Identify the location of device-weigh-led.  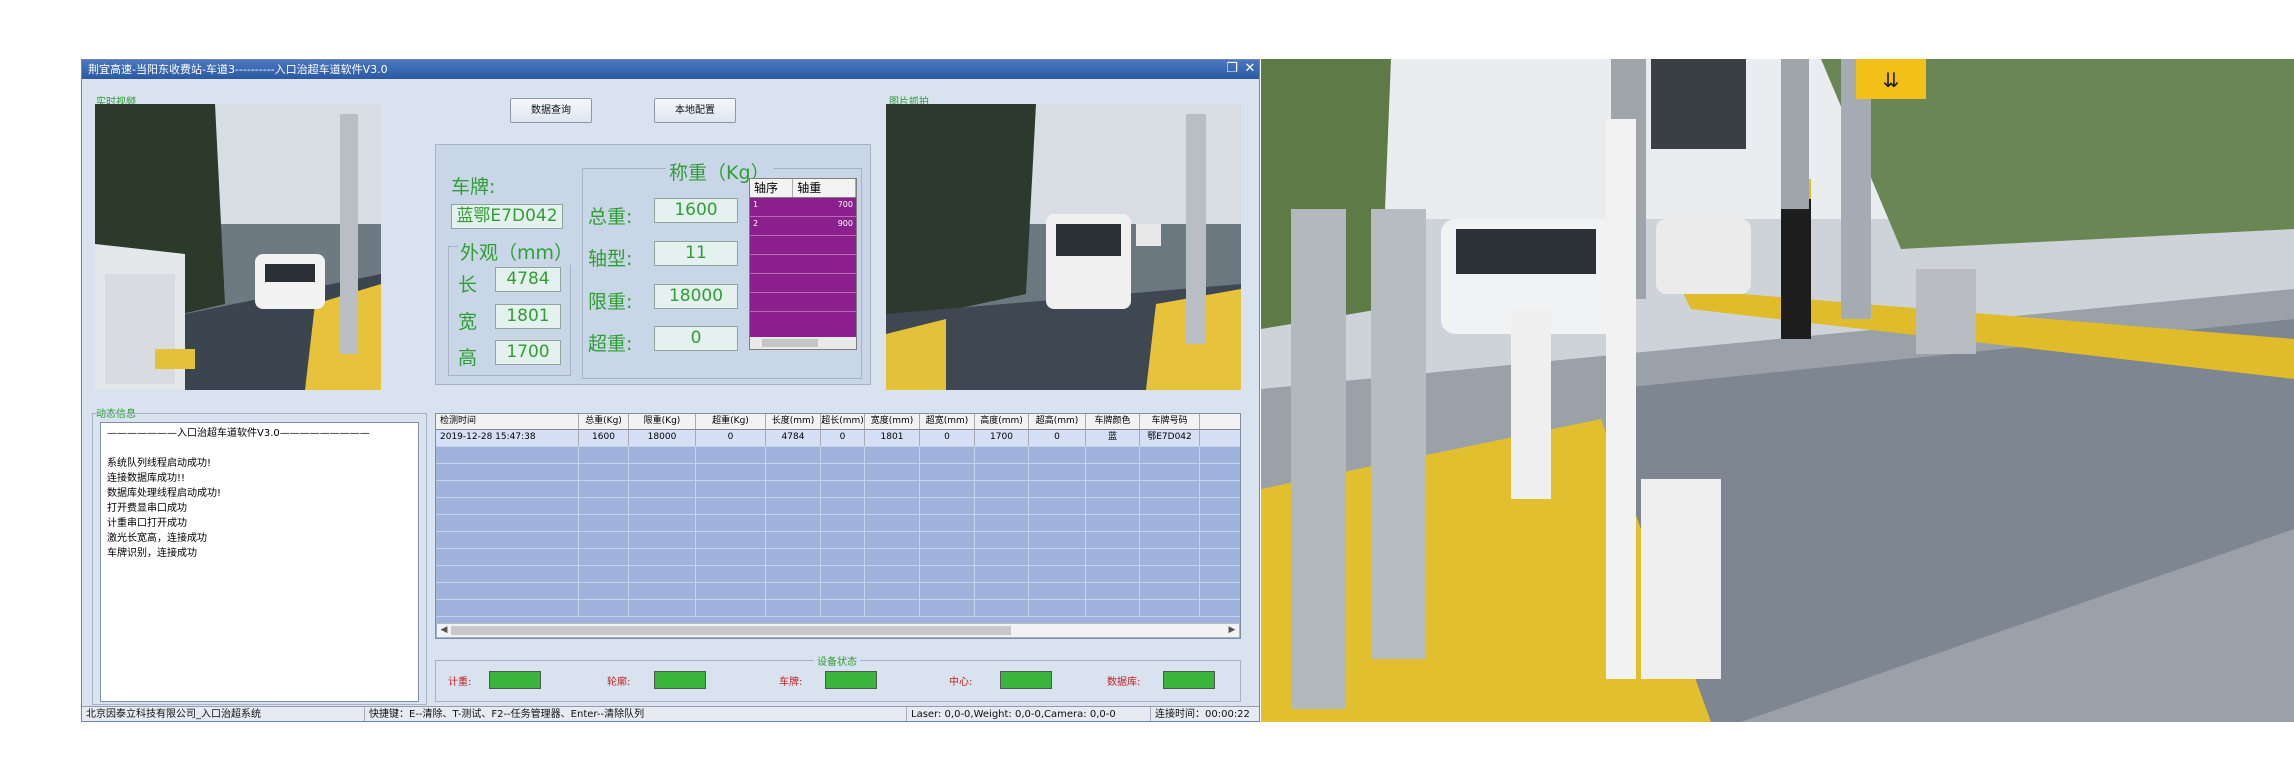
(515, 680).